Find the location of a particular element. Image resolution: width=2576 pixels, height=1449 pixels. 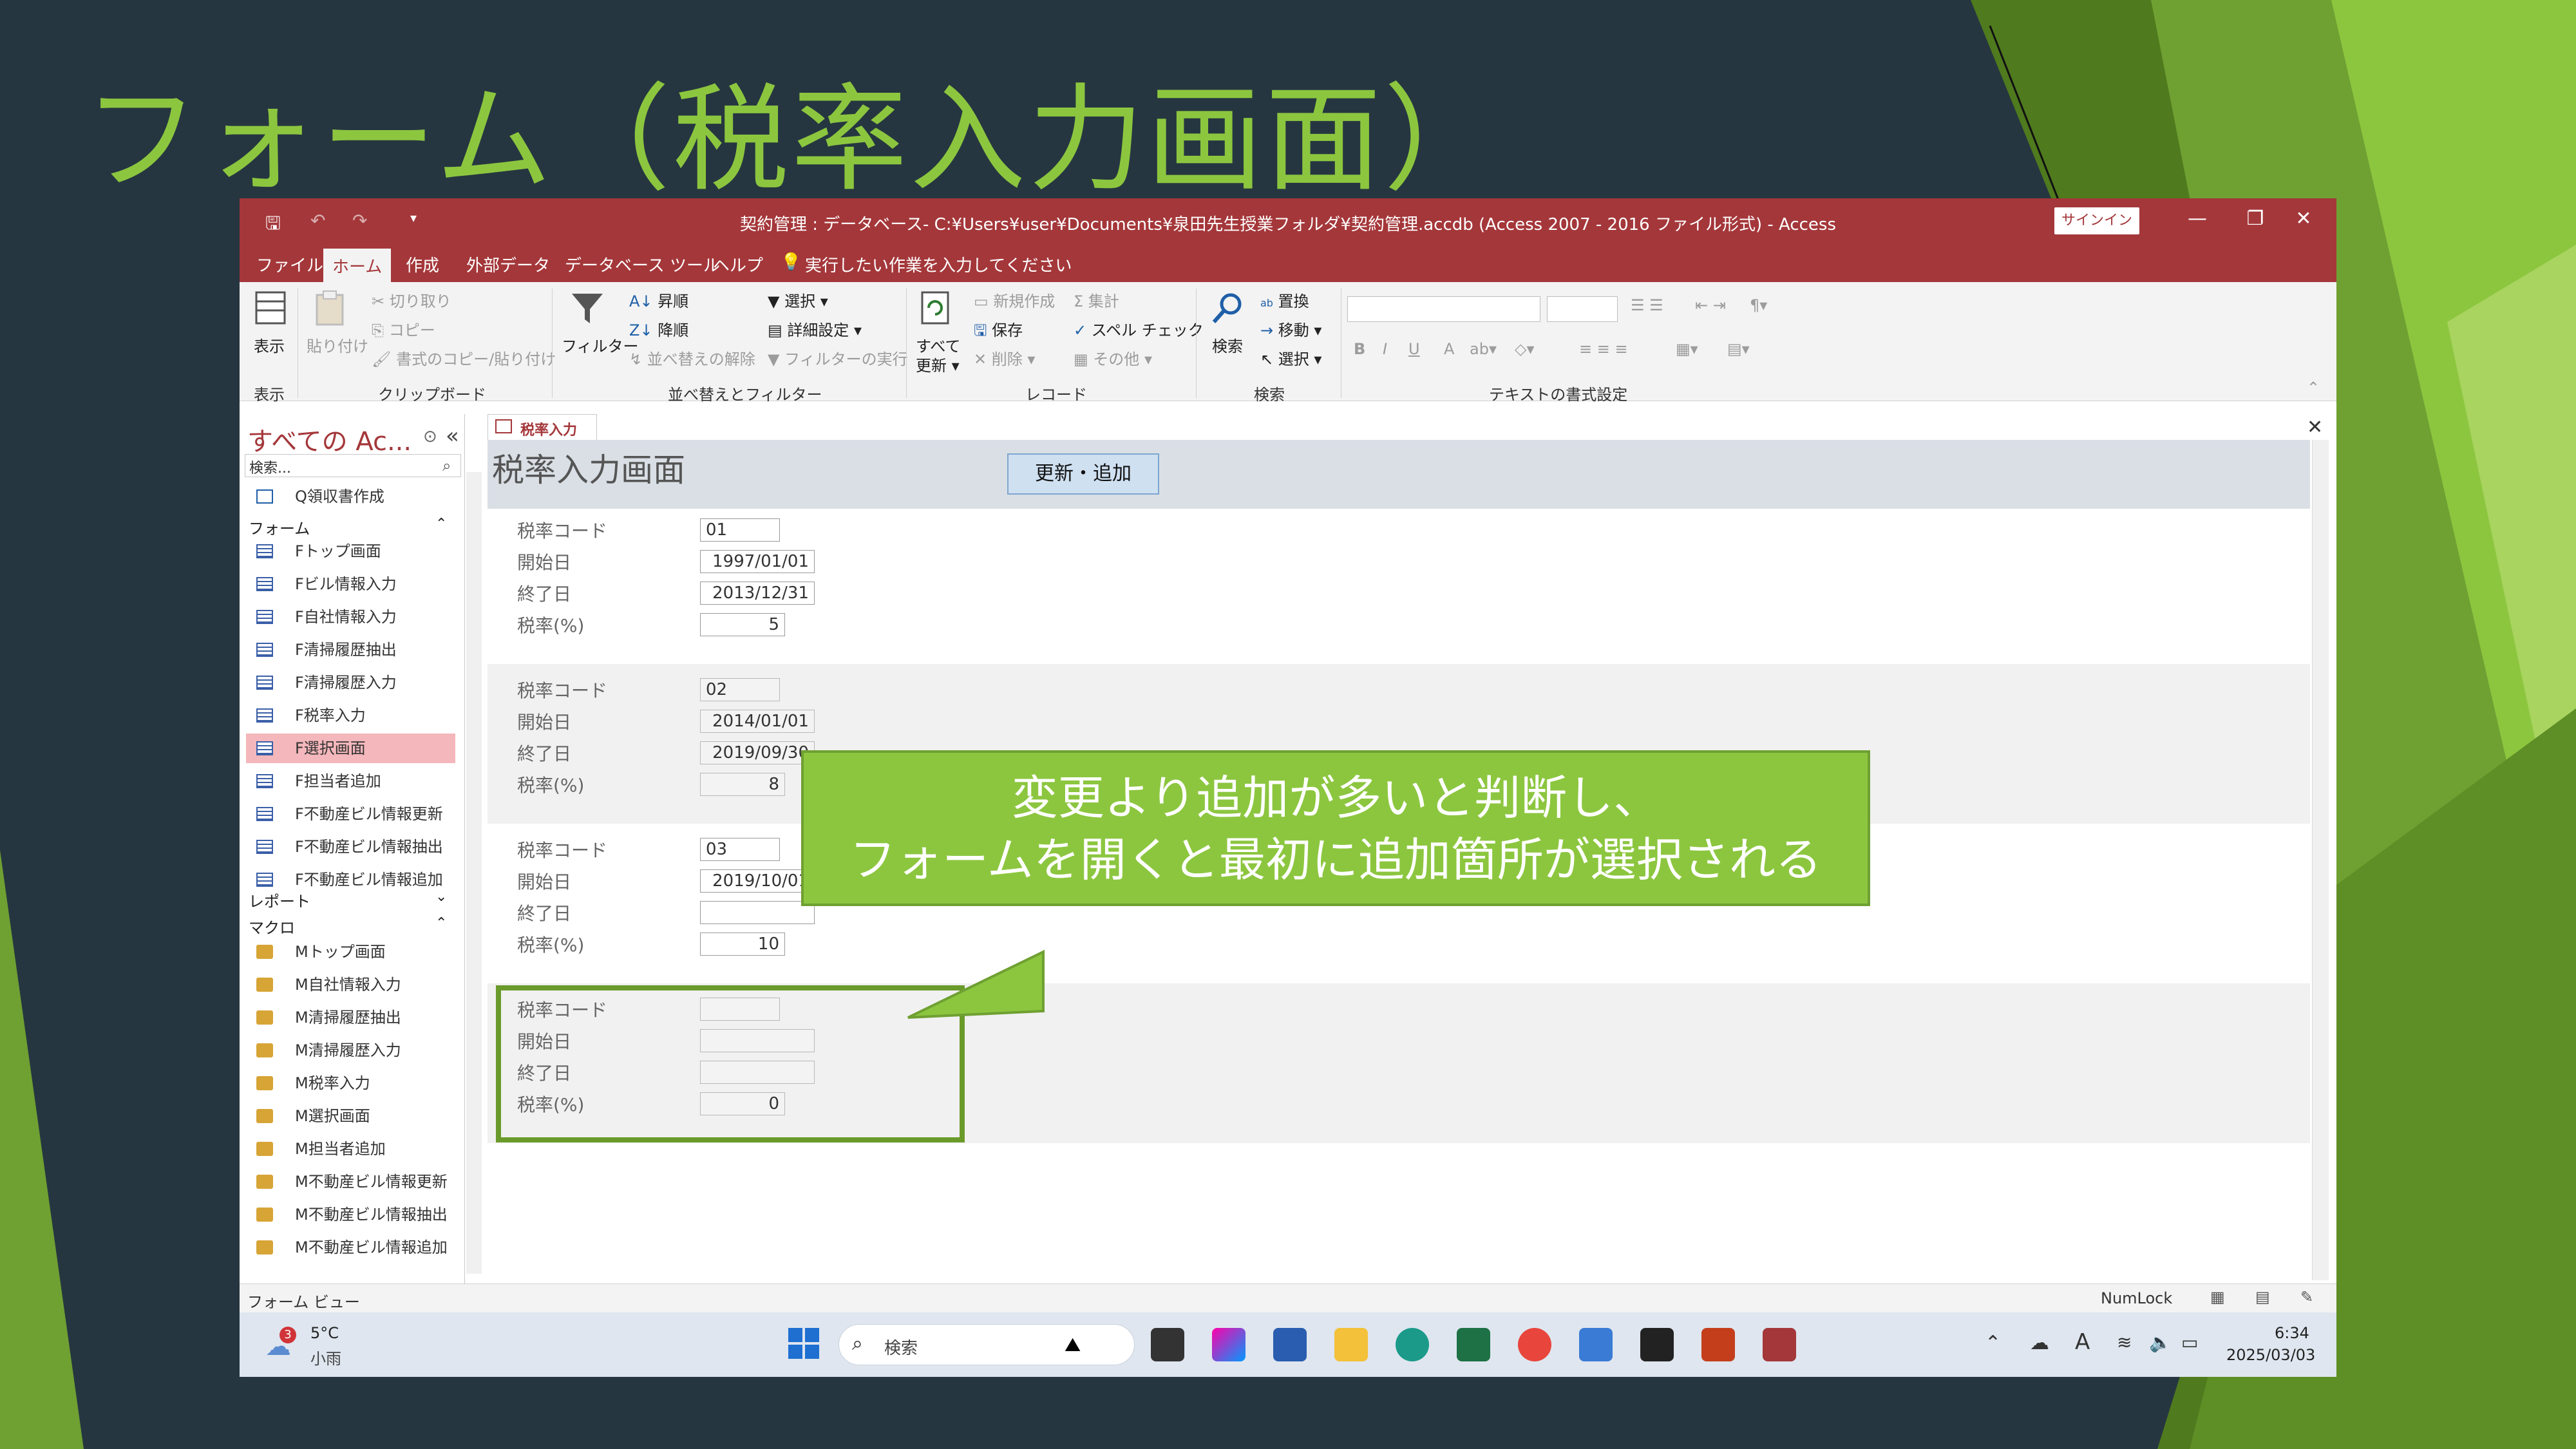

nav-macro-item: M不動産ビル情報抽出 is located at coordinates (350, 1214).